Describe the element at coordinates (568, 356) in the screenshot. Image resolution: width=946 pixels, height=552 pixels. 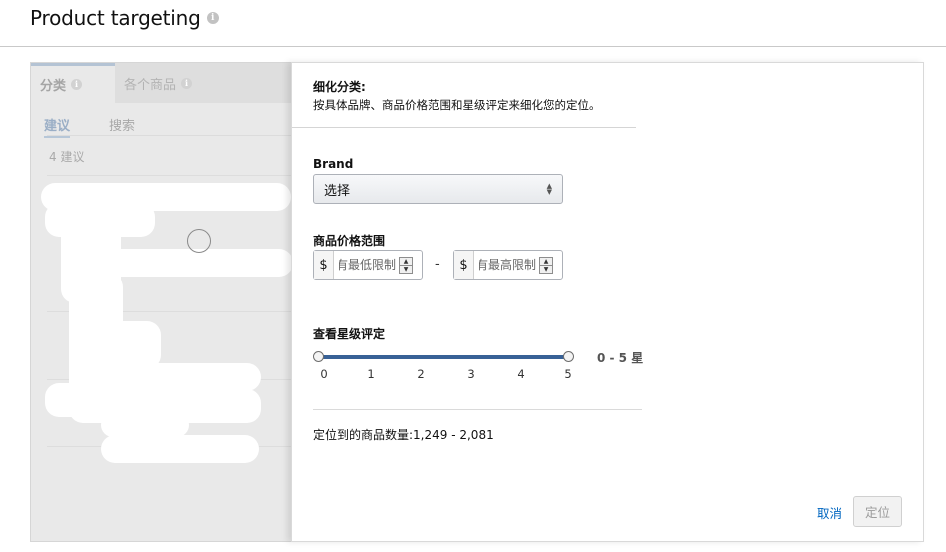
I see `slider-max-handle` at that location.